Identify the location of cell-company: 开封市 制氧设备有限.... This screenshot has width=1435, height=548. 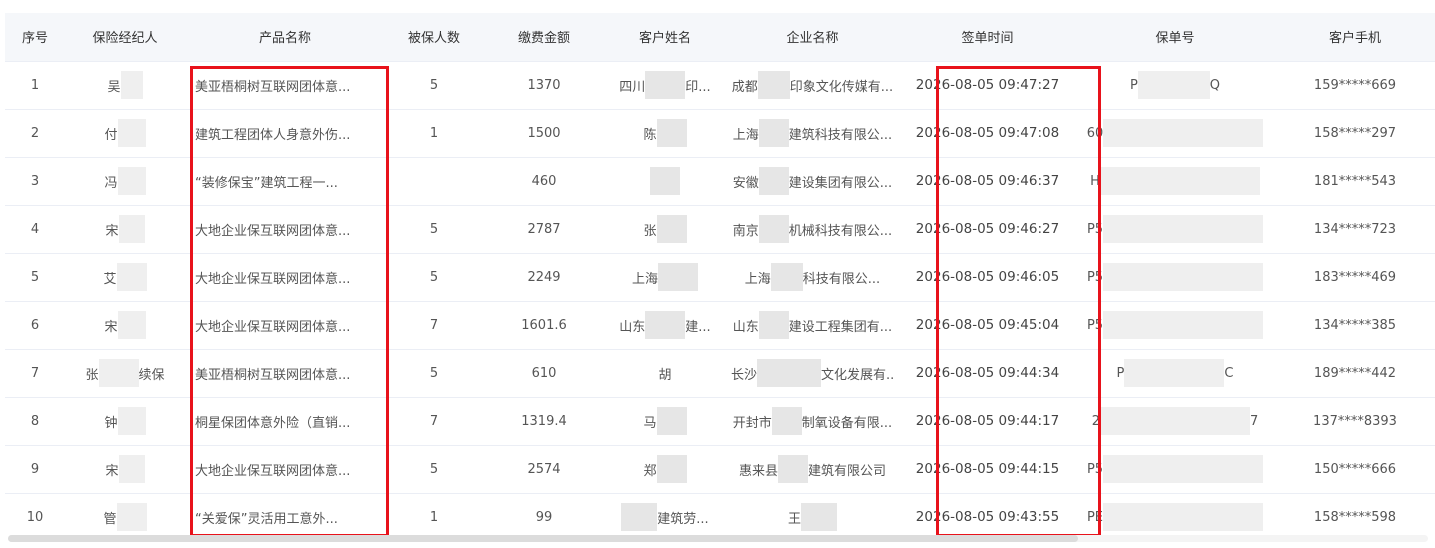
(812, 421).